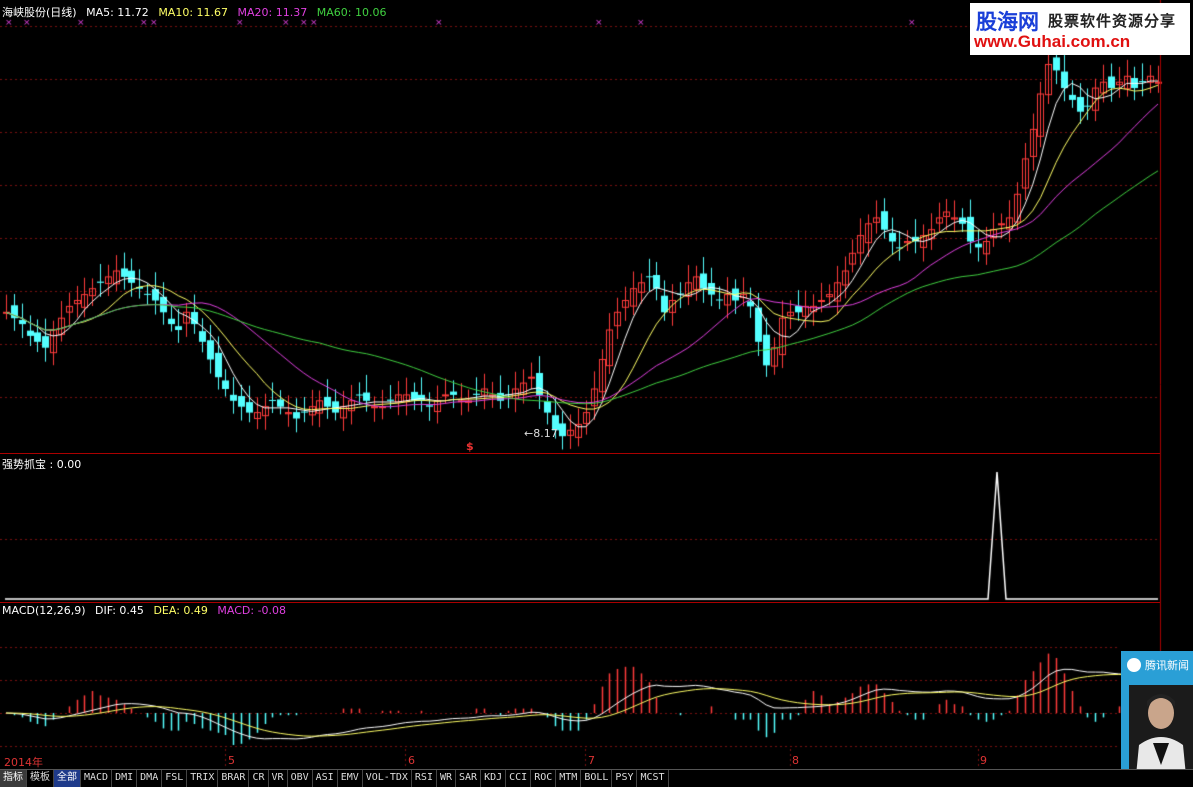  Describe the element at coordinates (1112, 21) in the screenshot. I see `watermark-slogan: 股票软件资源分享` at that location.